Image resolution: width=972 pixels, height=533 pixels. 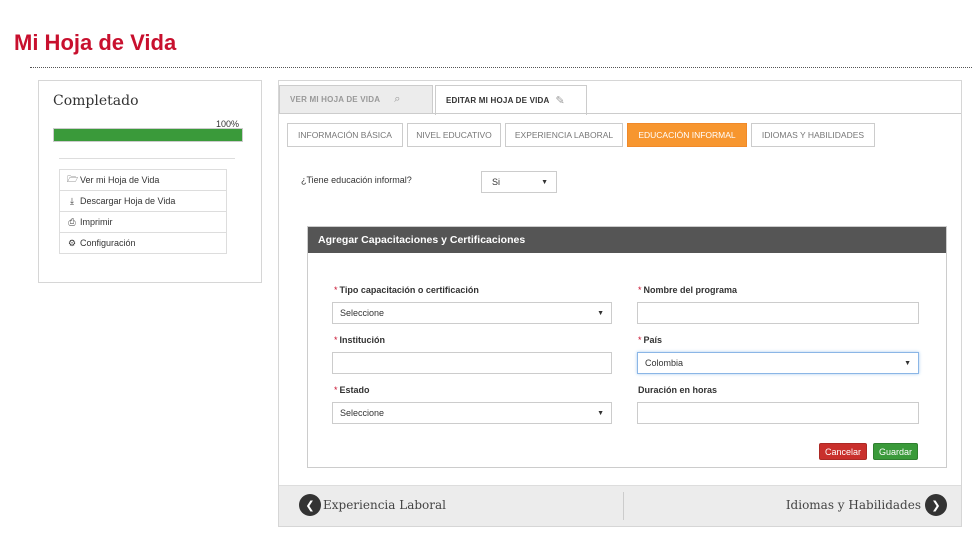 I want to click on tab-experiencia-laboral: EXPERIENCIA LABORAL, so click(x=564, y=135).